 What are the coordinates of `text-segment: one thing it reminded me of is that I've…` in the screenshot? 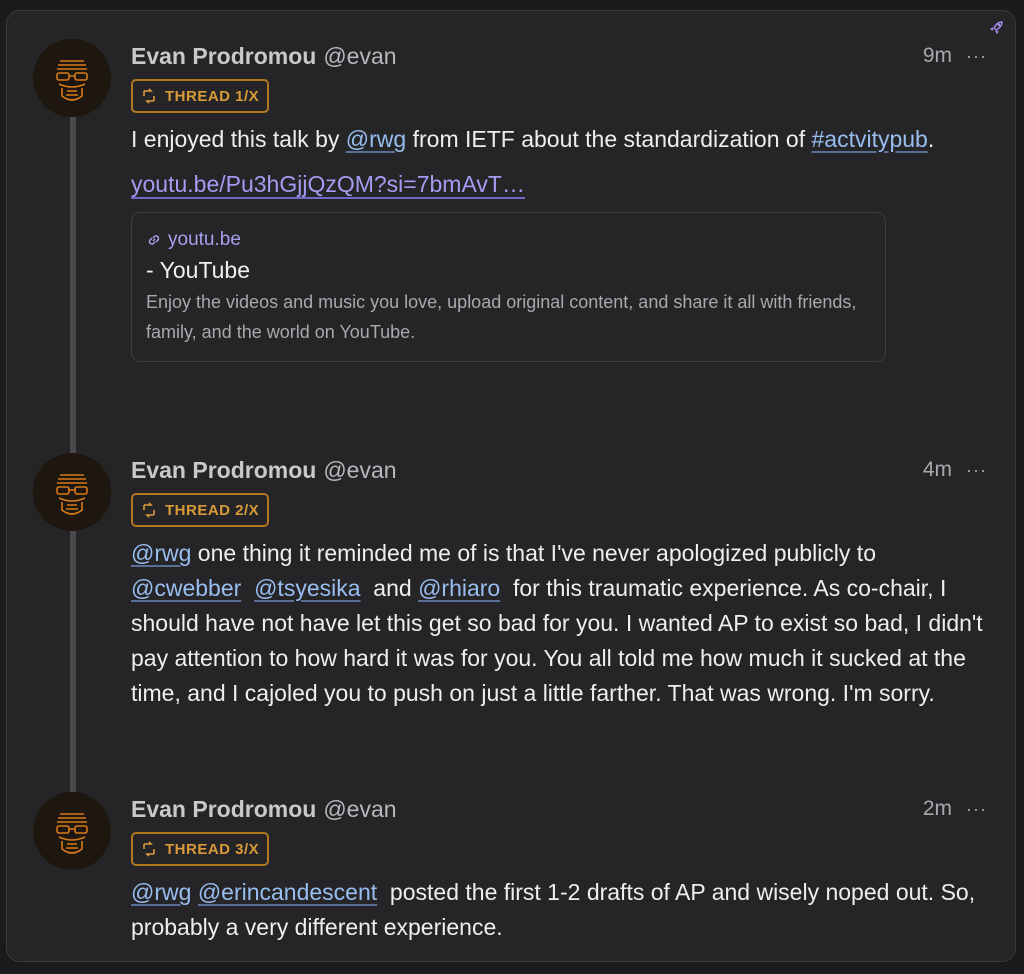 It's located at (533, 553).